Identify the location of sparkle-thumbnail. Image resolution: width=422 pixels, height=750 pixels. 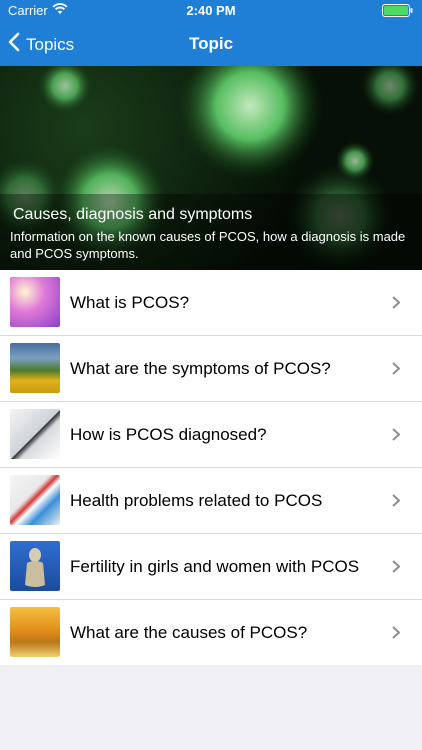
(35, 302).